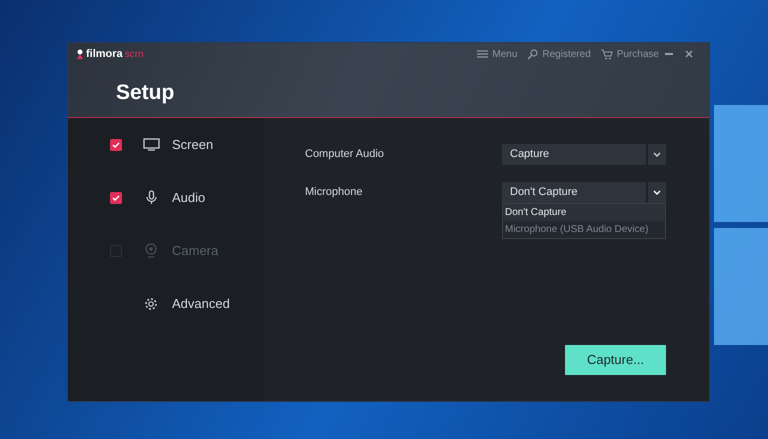  I want to click on sidebar-item: Screen, so click(193, 144).